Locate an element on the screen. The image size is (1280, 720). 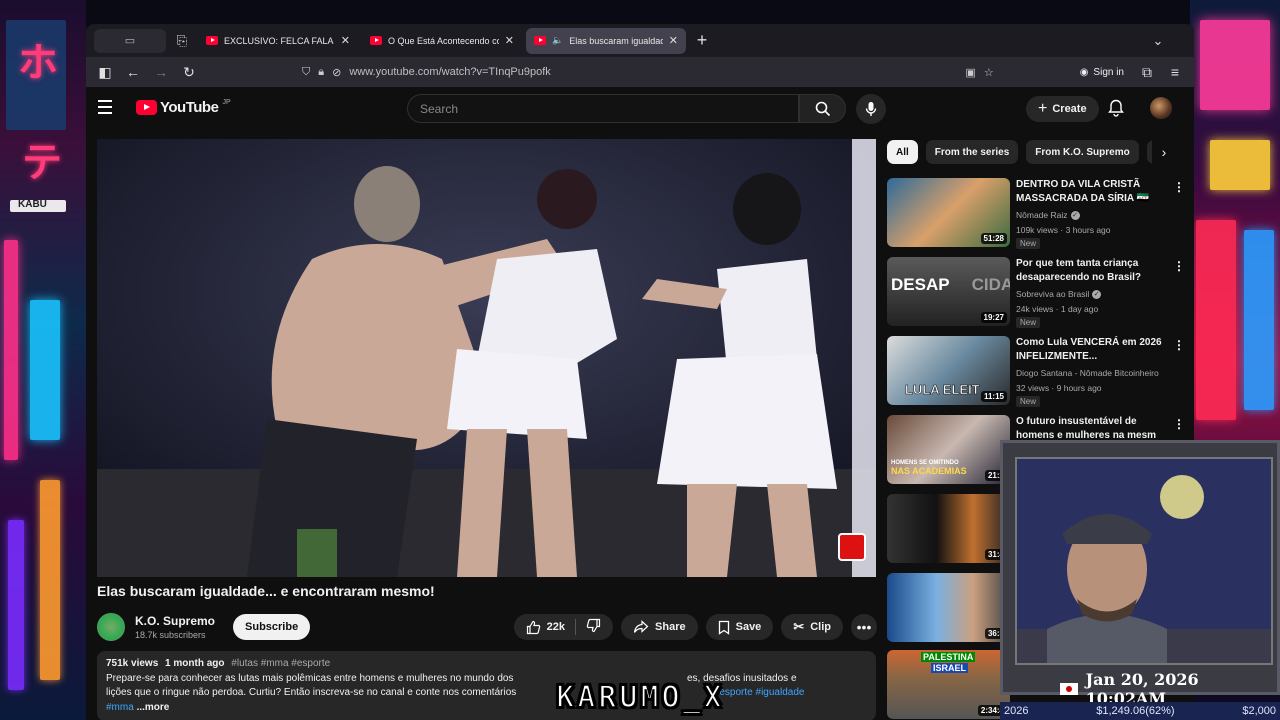
video-thumbnail: PALESTINA ISRAEL 2:34:4 is located at coordinates (948, 684).